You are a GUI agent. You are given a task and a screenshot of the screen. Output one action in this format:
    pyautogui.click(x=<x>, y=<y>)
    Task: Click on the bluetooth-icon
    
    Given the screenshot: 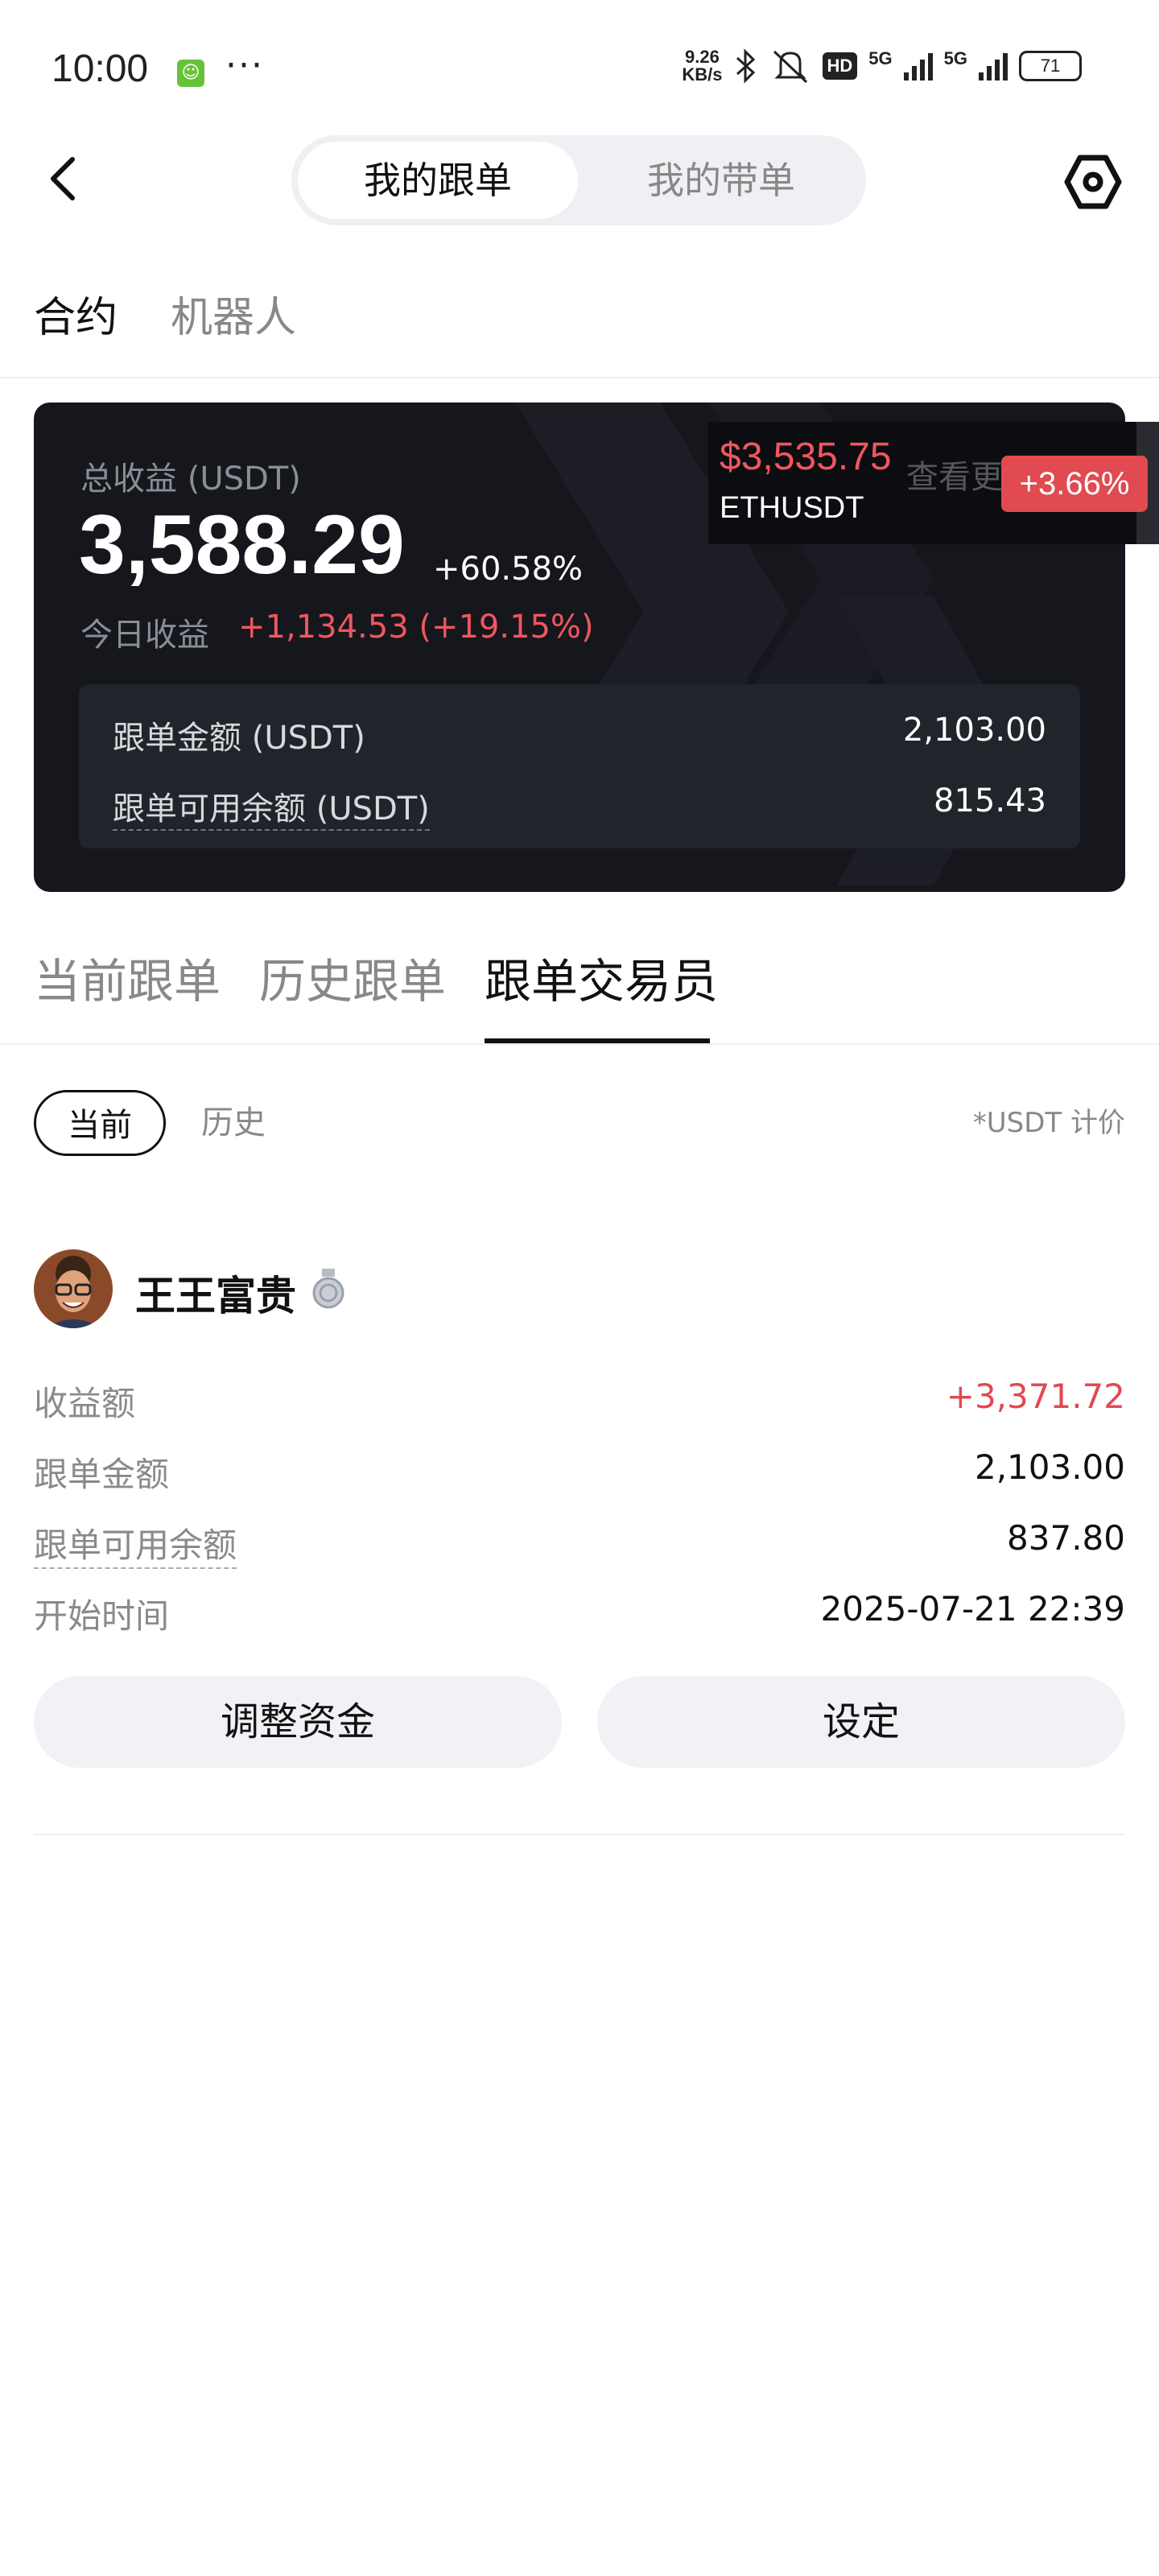 What is the action you would take?
    pyautogui.click(x=745, y=66)
    